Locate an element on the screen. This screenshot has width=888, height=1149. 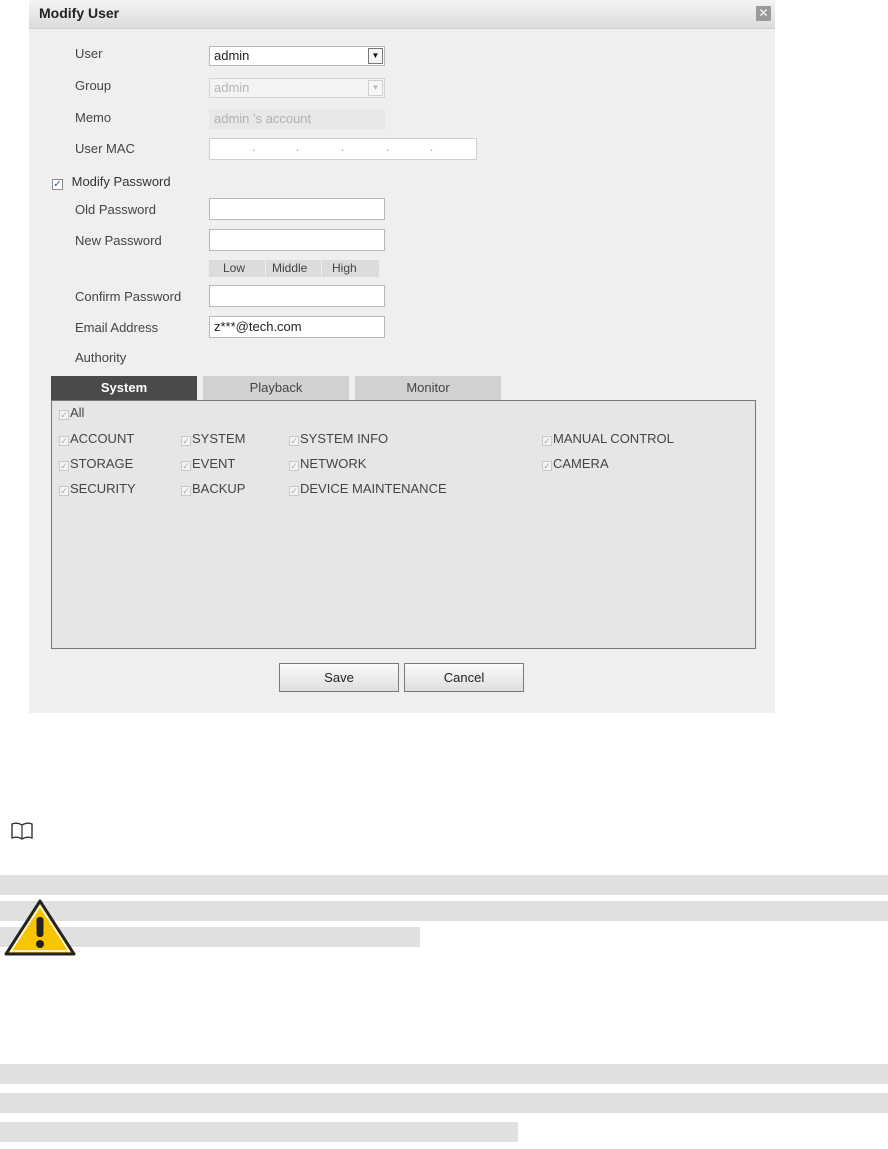
perm-all: ✓ All is located at coordinates (71, 412).